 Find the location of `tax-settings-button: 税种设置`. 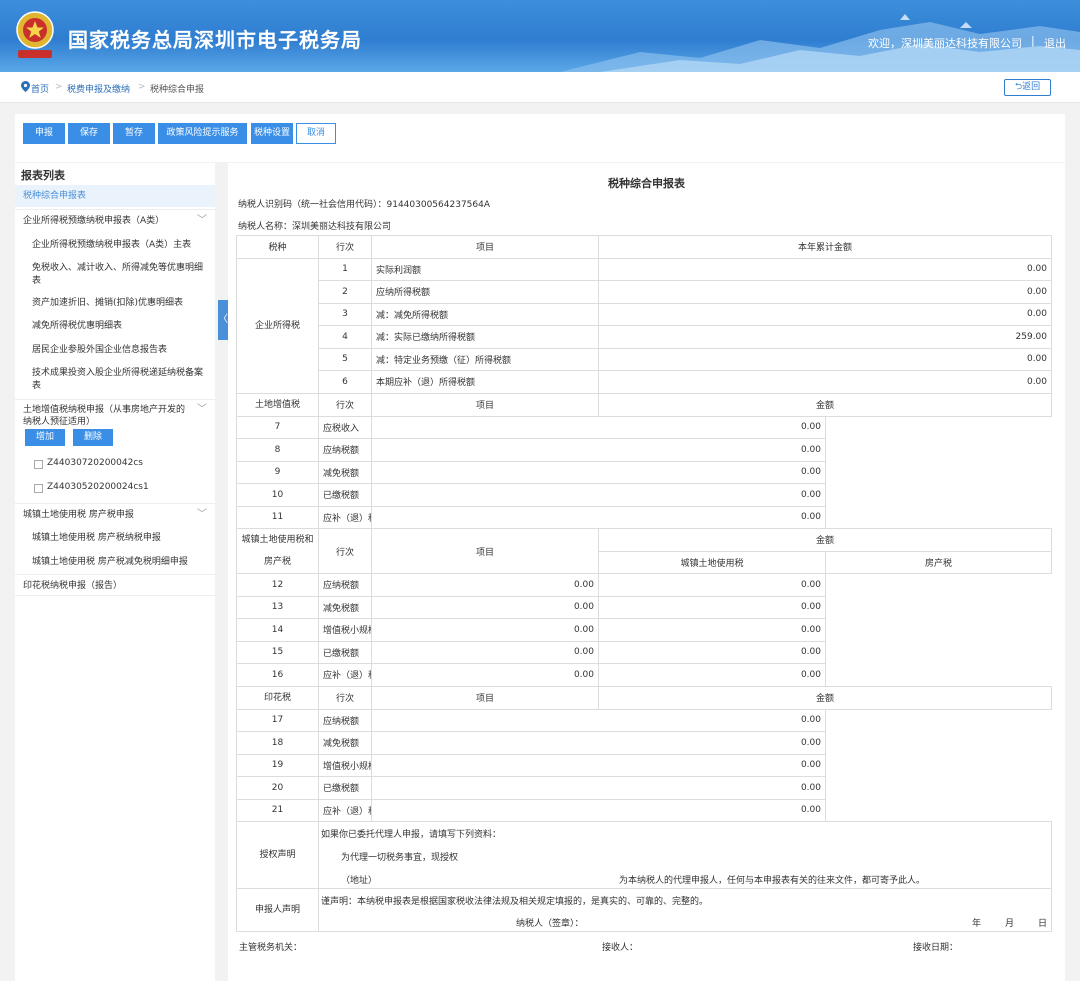

tax-settings-button: 税种设置 is located at coordinates (272, 133).